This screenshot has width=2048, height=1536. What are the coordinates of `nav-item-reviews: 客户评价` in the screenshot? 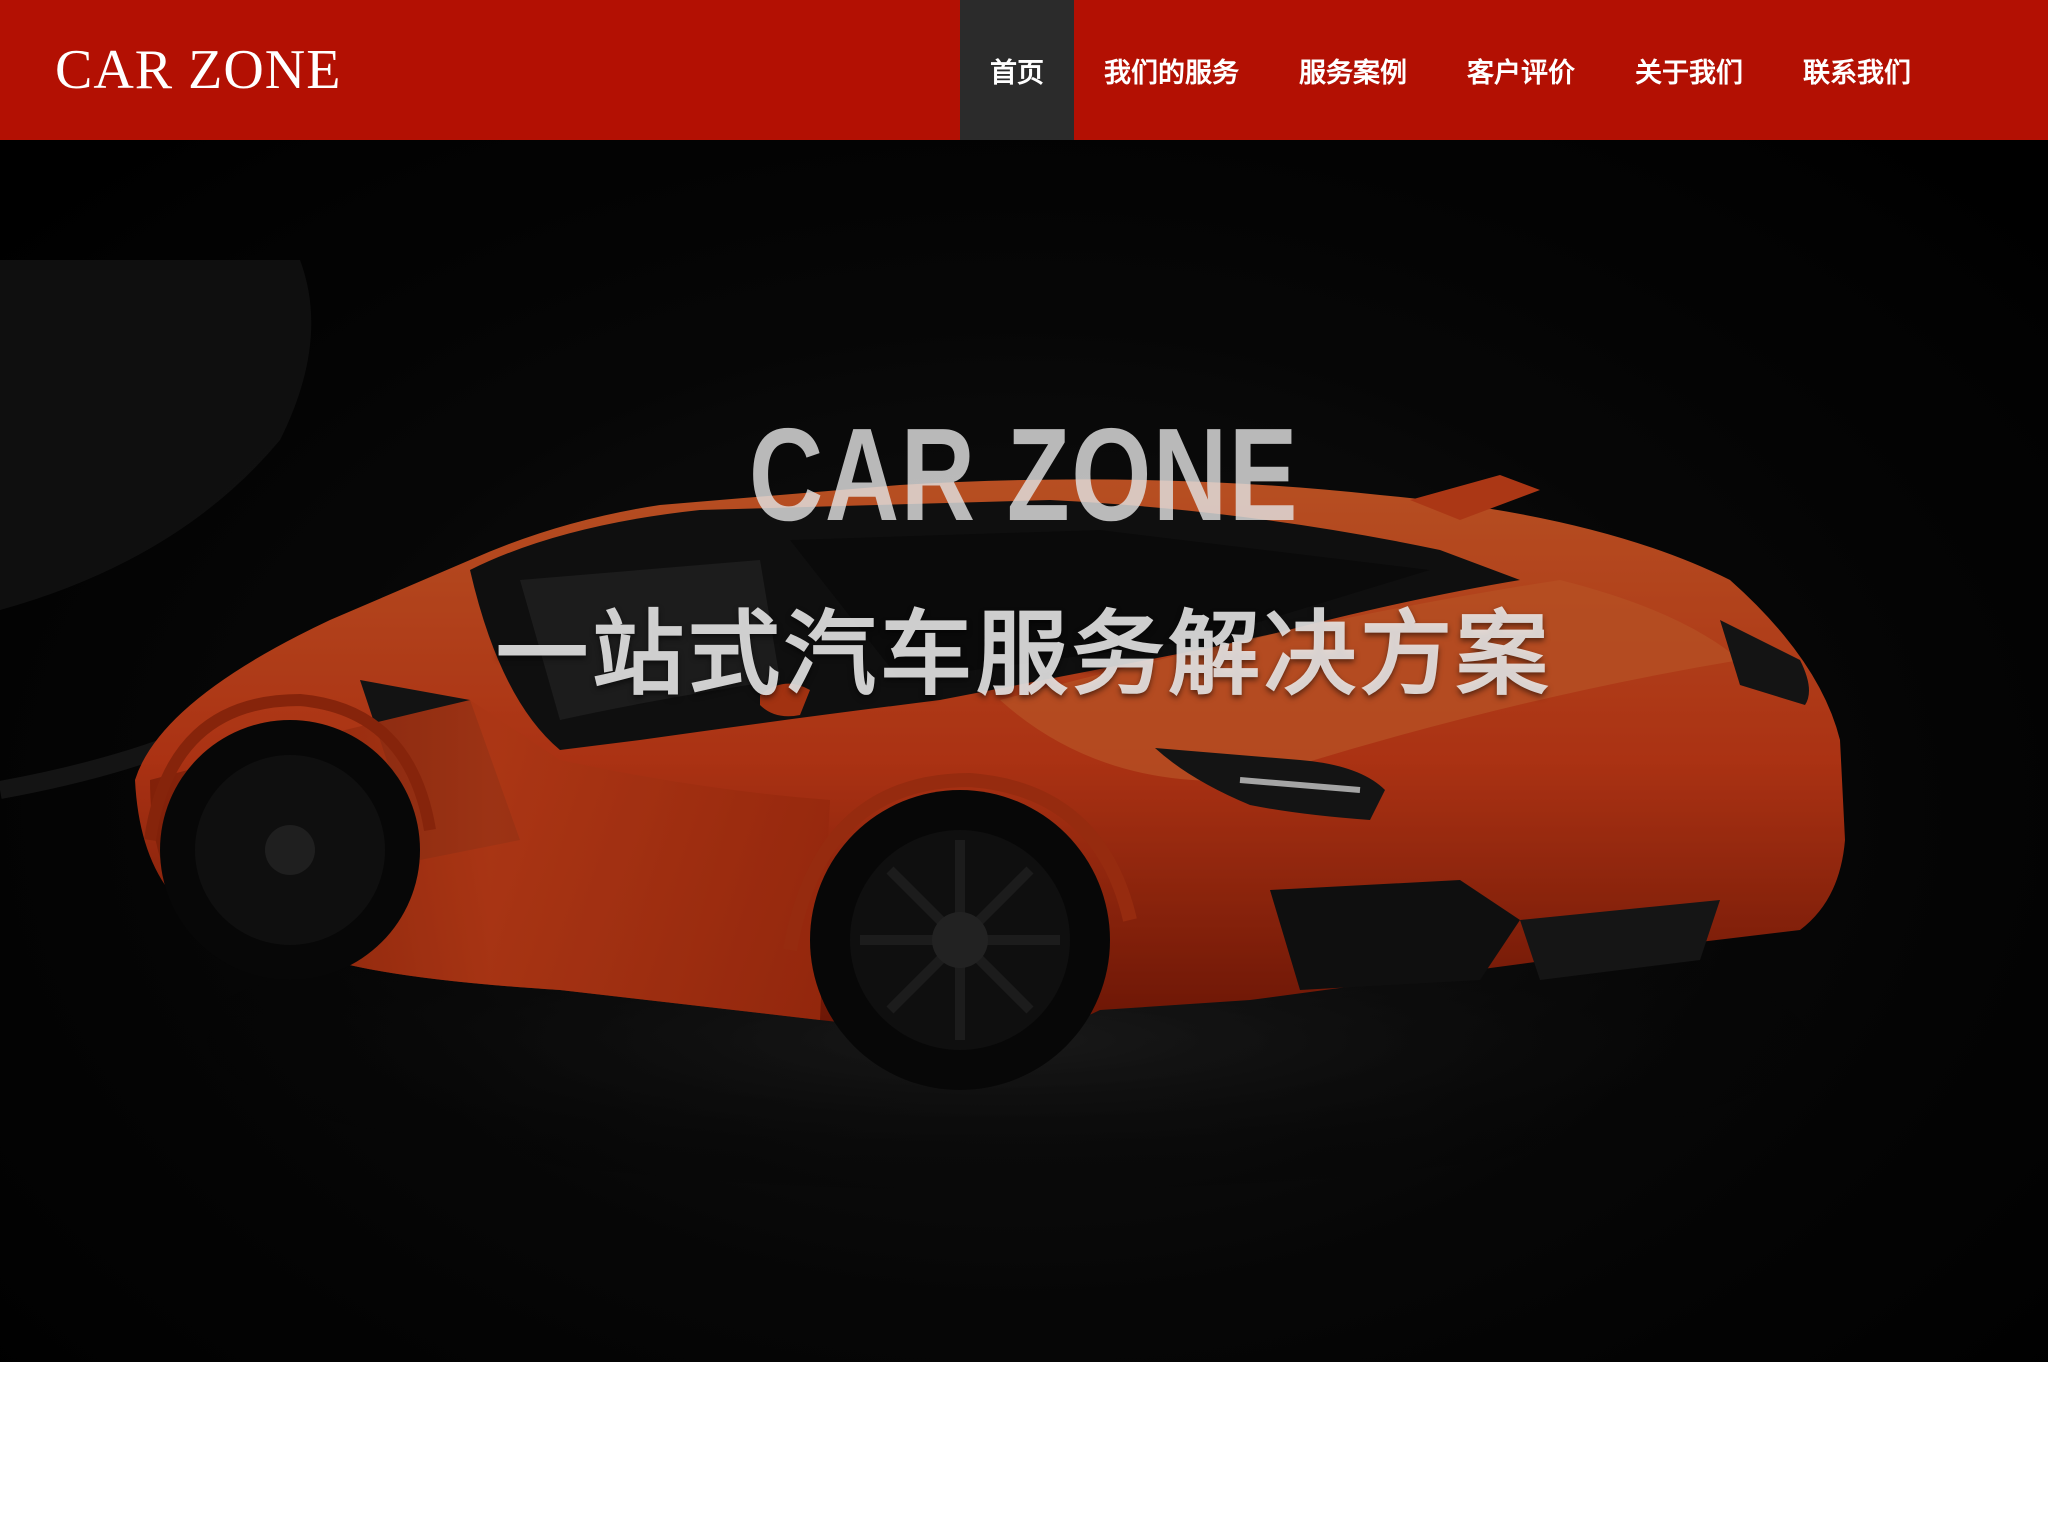 It's located at (1521, 70).